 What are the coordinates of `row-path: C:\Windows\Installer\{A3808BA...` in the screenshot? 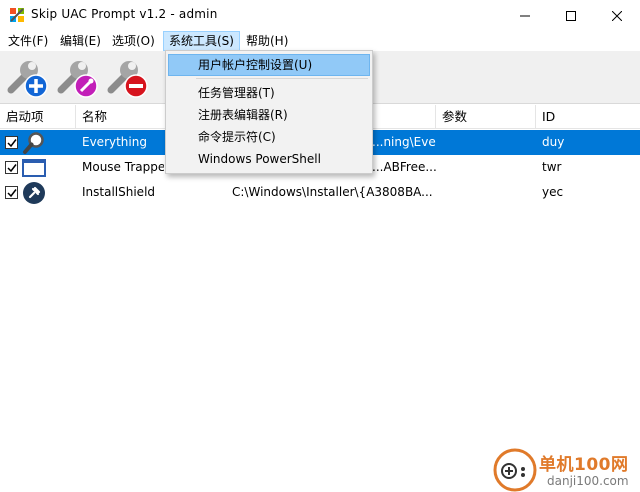 It's located at (332, 192).